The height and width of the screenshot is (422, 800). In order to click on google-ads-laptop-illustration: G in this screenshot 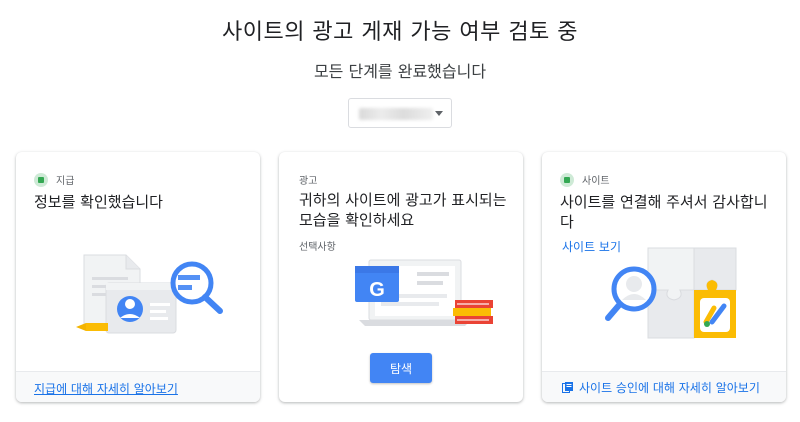, I will do `click(424, 292)`.